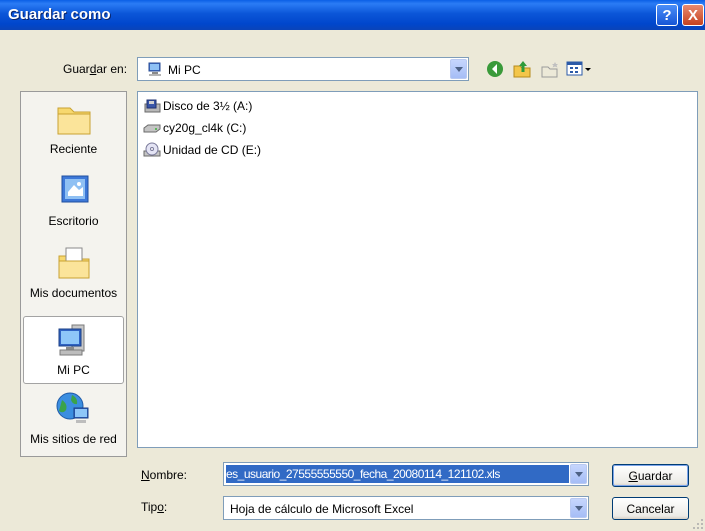 This screenshot has width=705, height=531. Describe the element at coordinates (160, 507) in the screenshot. I see `type-label-accel: o` at that location.